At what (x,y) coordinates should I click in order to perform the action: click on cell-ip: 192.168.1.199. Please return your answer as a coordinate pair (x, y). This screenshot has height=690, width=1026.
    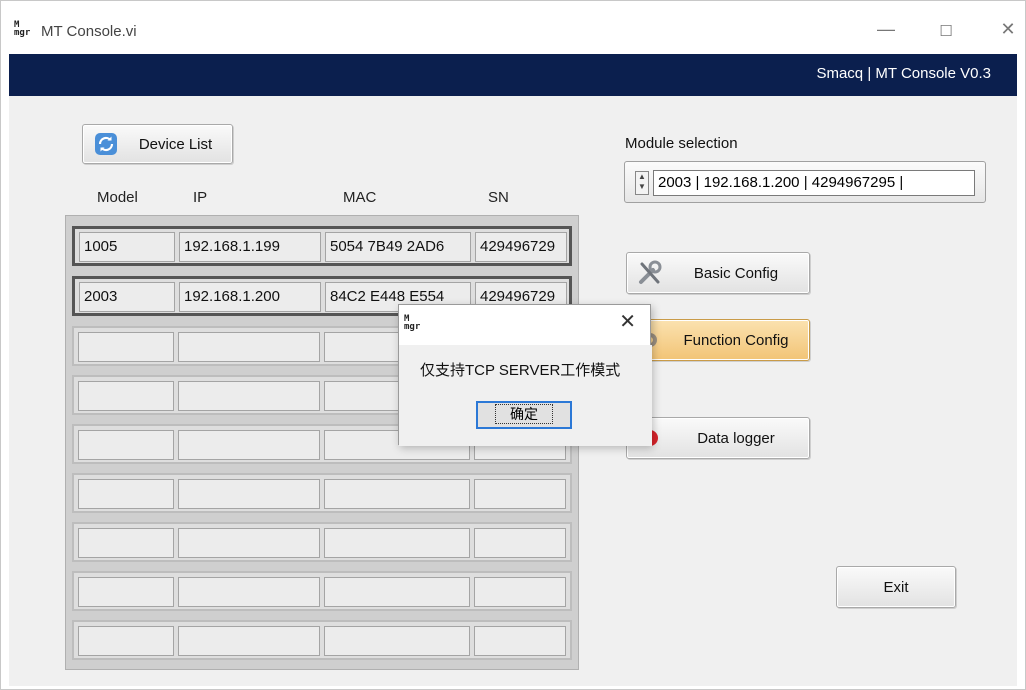
    Looking at the image, I should click on (250, 247).